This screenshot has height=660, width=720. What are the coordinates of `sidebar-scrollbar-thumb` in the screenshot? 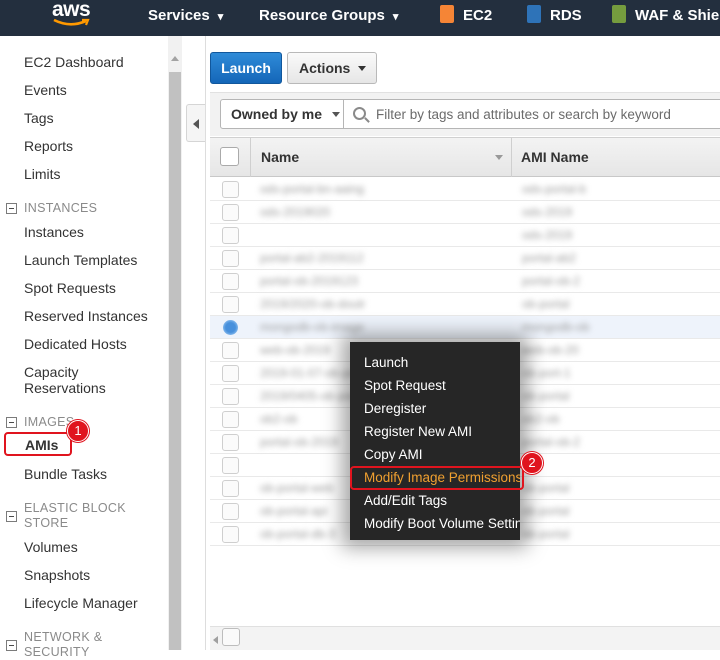 It's located at (175, 361).